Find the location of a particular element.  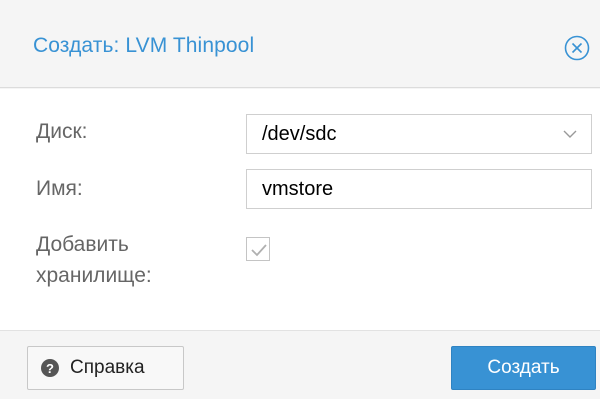

close-icon is located at coordinates (577, 48).